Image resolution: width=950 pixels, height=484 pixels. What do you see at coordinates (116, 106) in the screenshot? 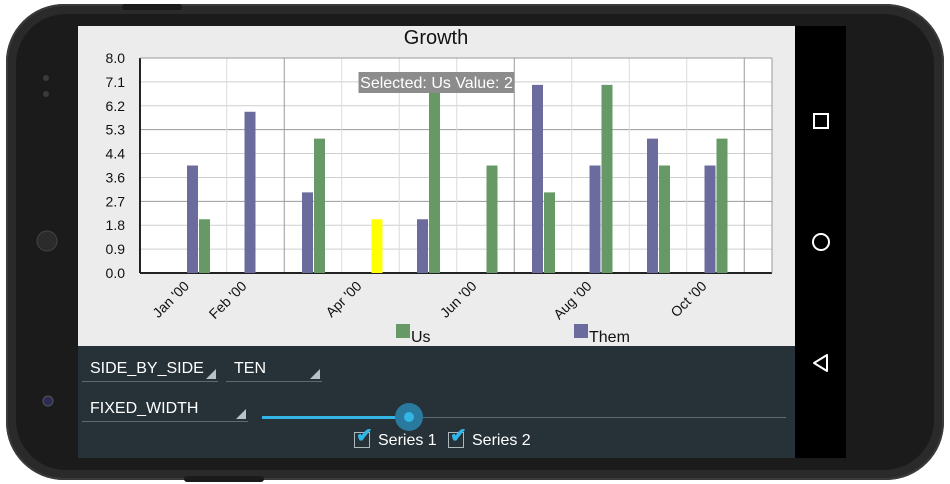
I see `y-tick-label: 6.2` at bounding box center [116, 106].